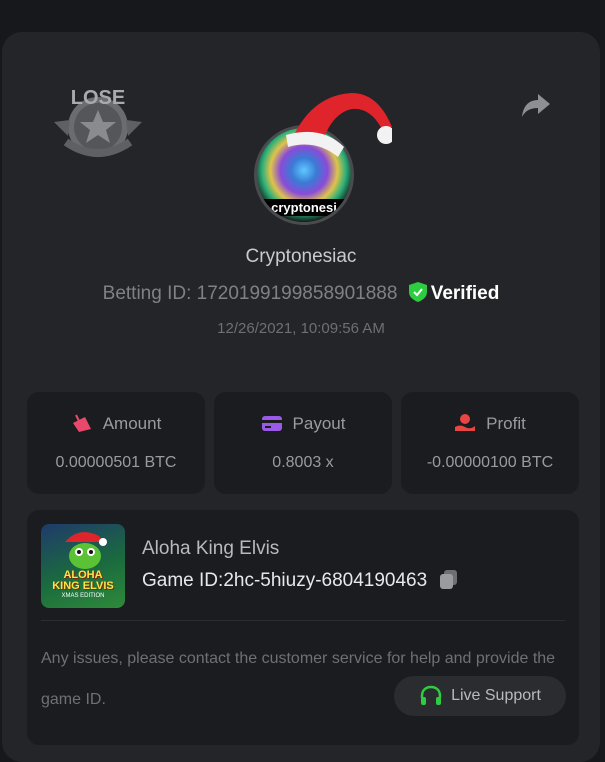  I want to click on svg-text: LOSE, so click(98, 98).